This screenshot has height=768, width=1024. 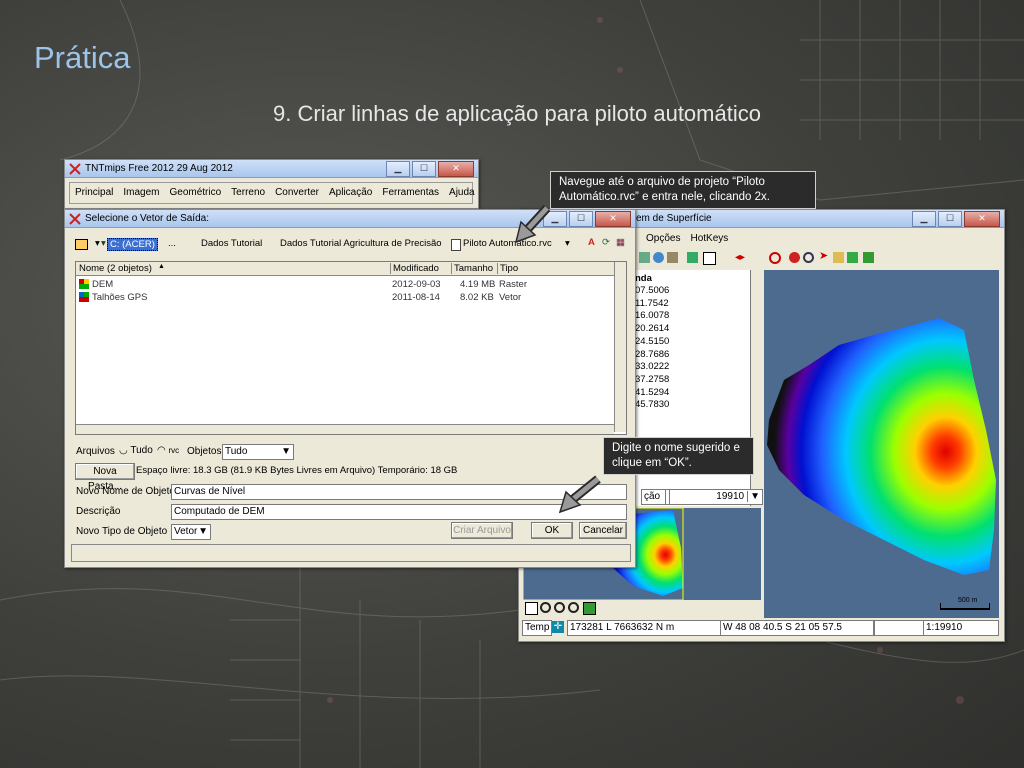 I want to click on zoom-out-icon, so click(x=794, y=257).